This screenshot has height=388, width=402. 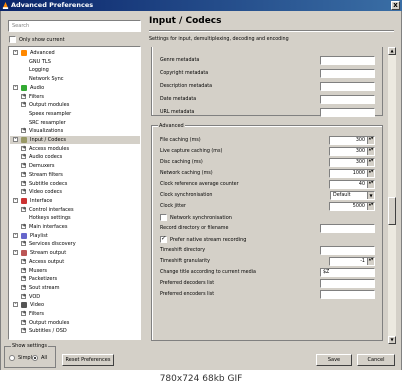 What do you see at coordinates (12, 39) in the screenshot?
I see `only-show-current-checkbox` at bounding box center [12, 39].